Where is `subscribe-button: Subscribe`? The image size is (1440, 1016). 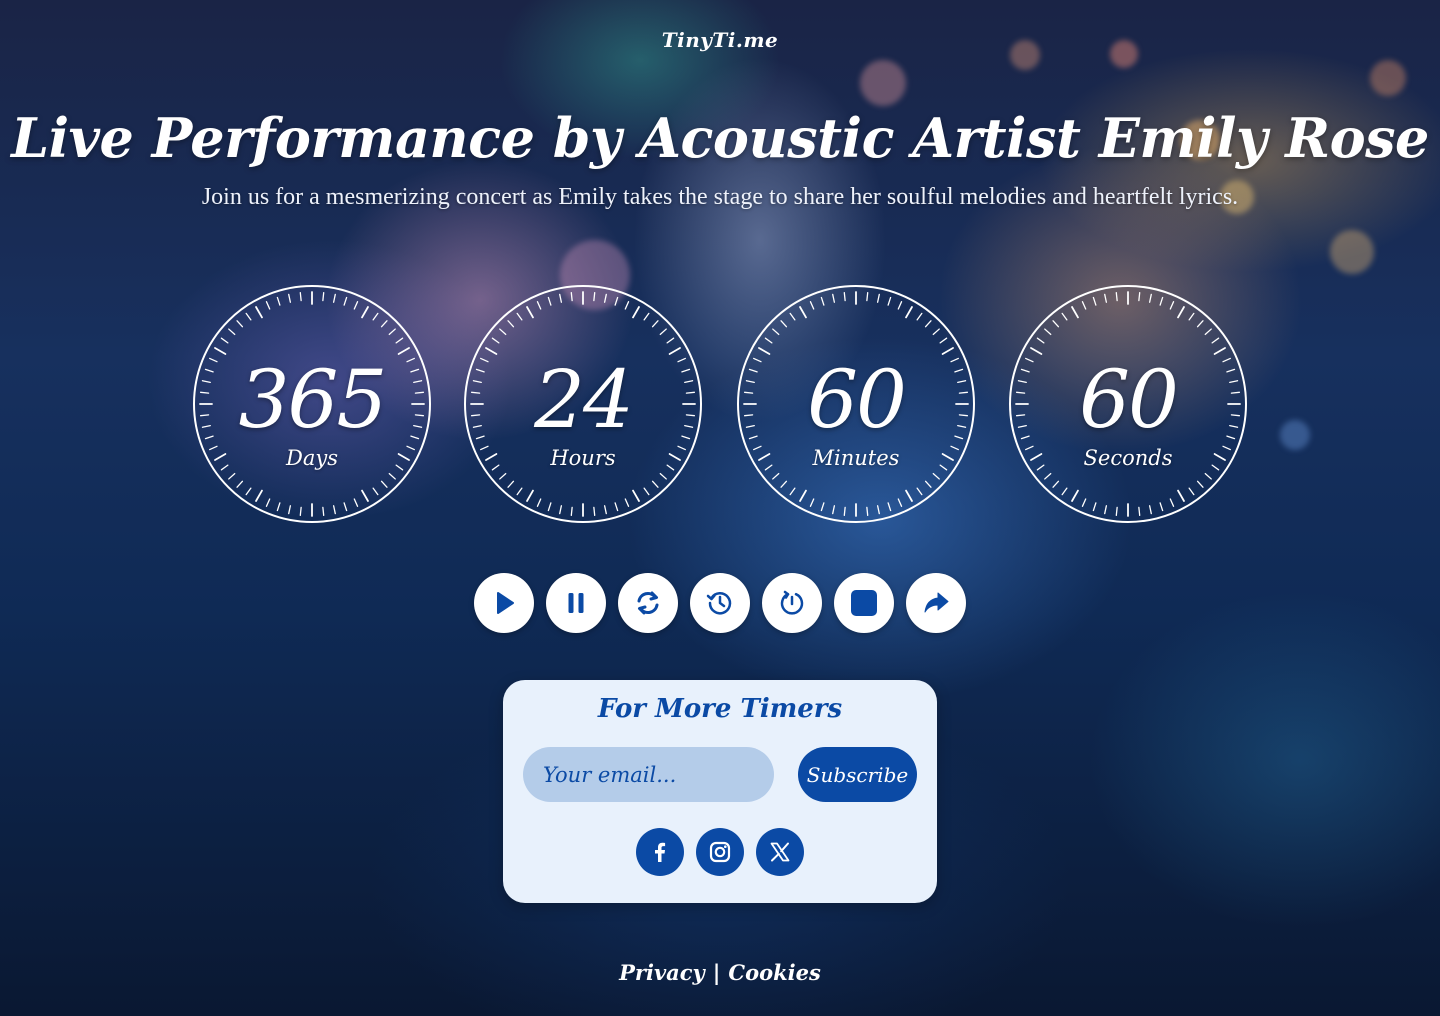 subscribe-button: Subscribe is located at coordinates (857, 774).